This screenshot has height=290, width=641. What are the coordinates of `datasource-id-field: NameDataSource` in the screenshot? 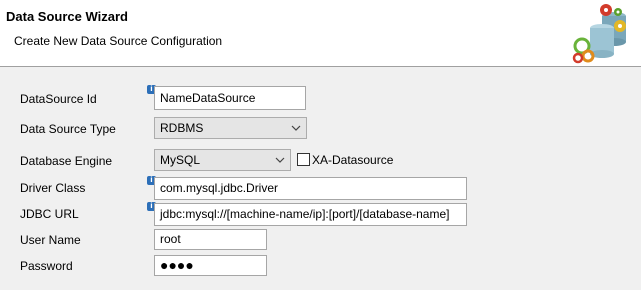 It's located at (230, 98).